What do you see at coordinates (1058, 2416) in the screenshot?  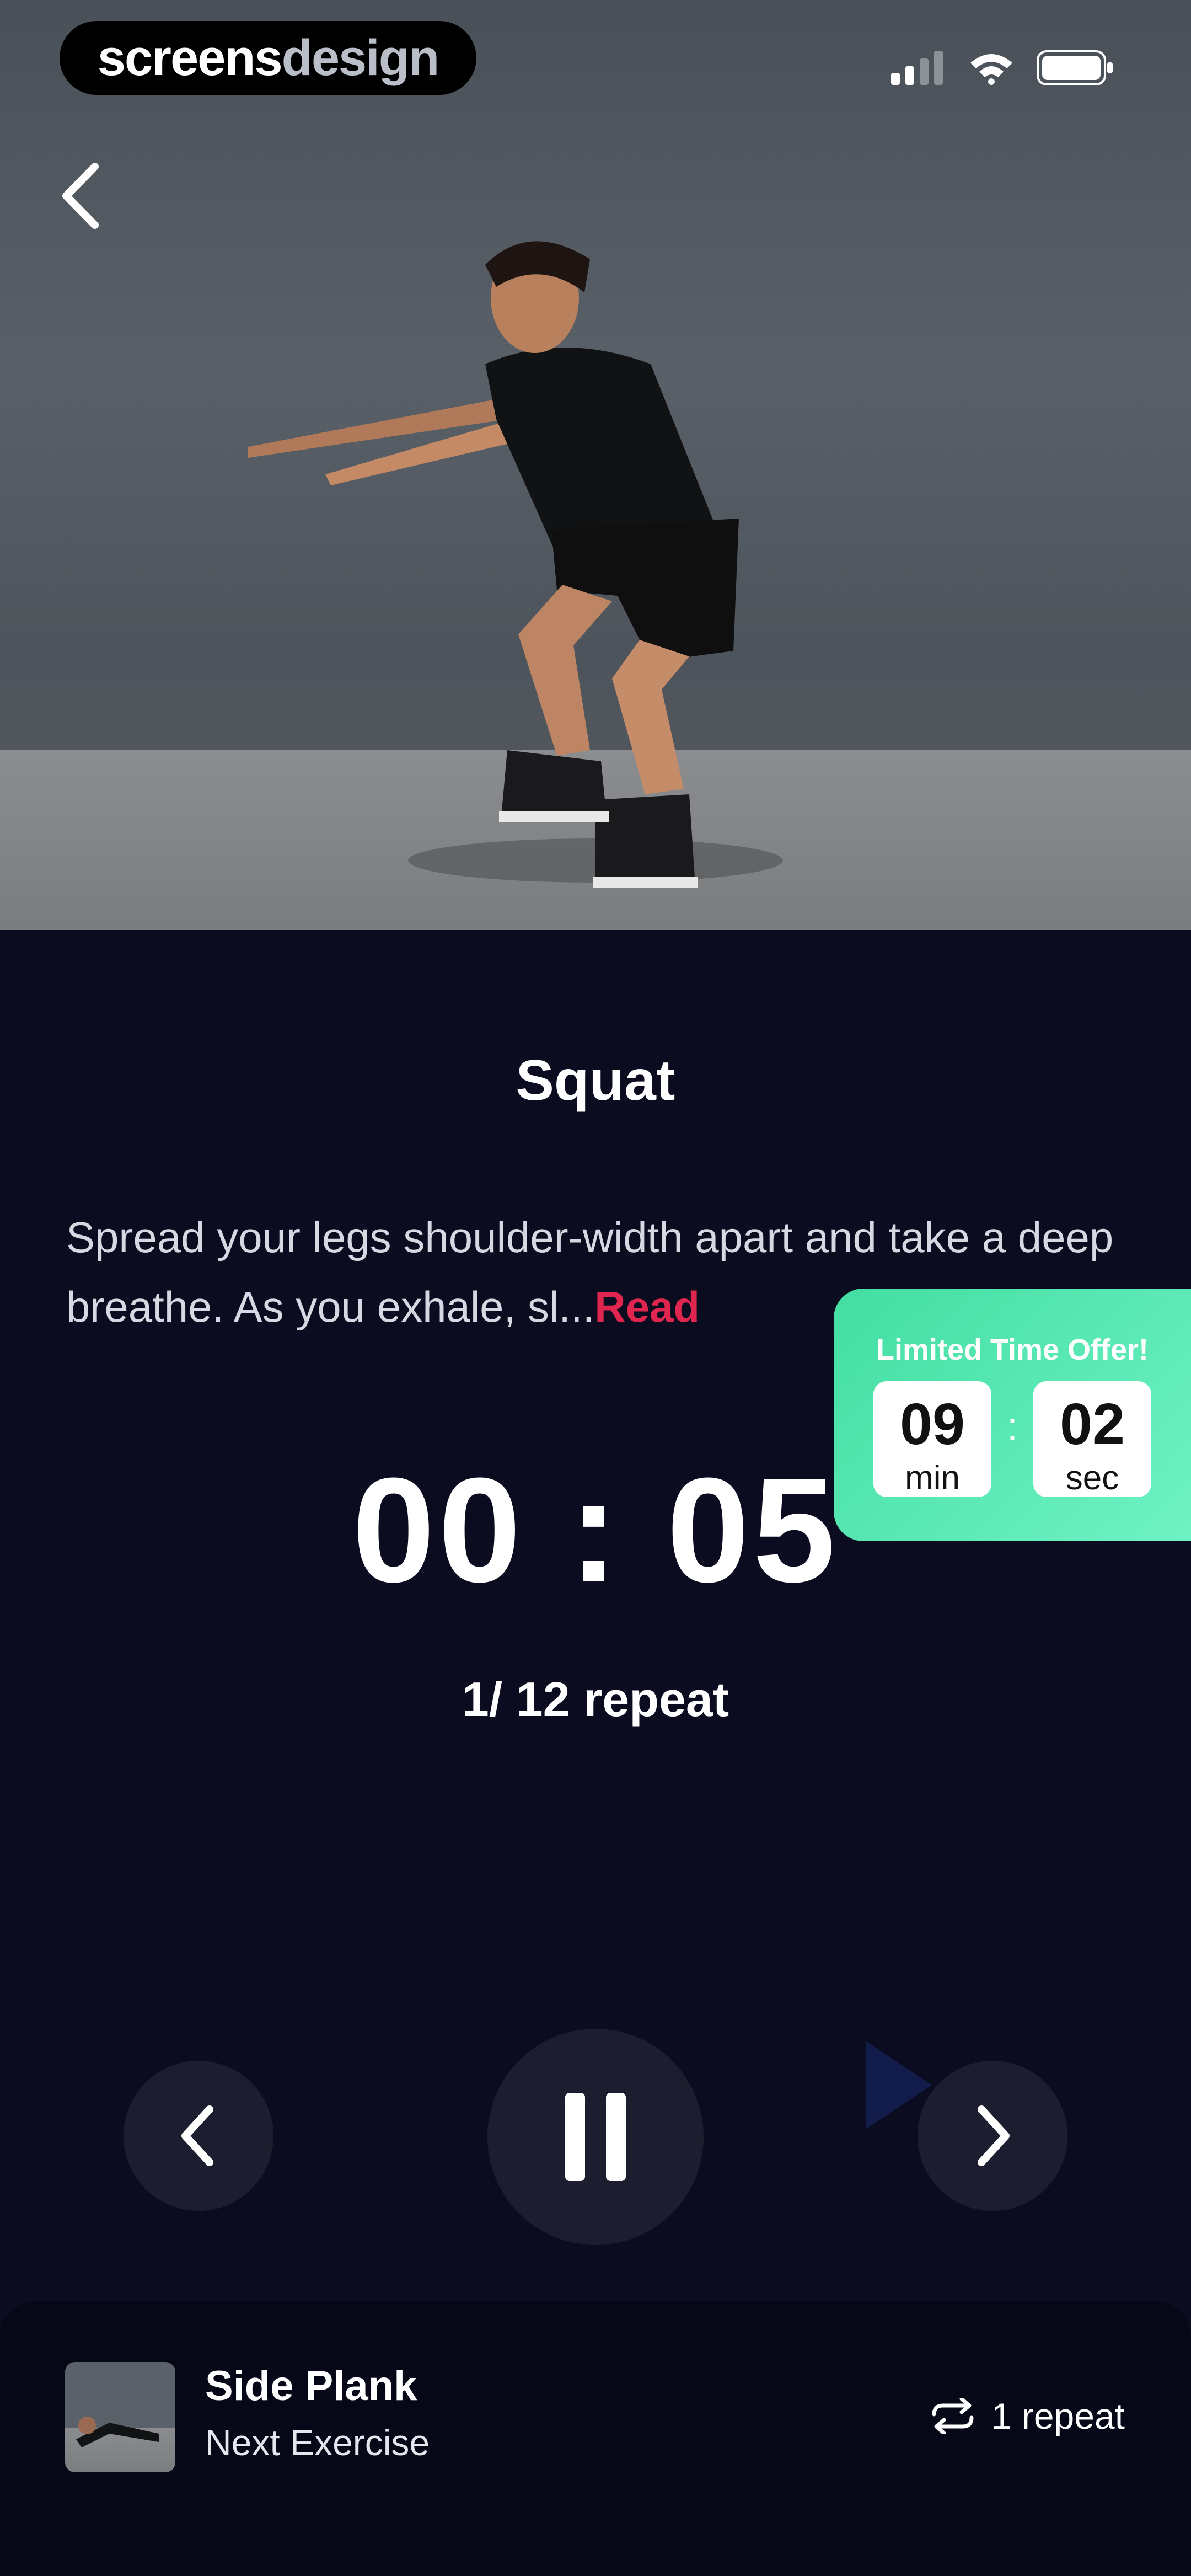 I see `next-exercise-repeat-text: 1 repeat` at bounding box center [1058, 2416].